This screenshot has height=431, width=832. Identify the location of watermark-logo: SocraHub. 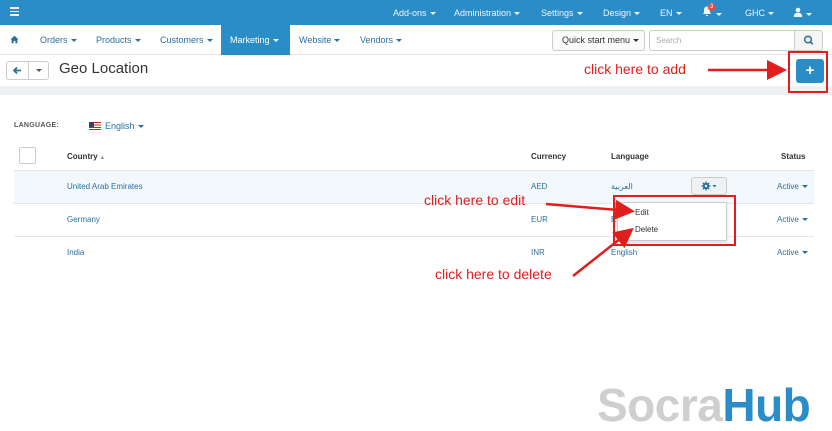
(704, 405).